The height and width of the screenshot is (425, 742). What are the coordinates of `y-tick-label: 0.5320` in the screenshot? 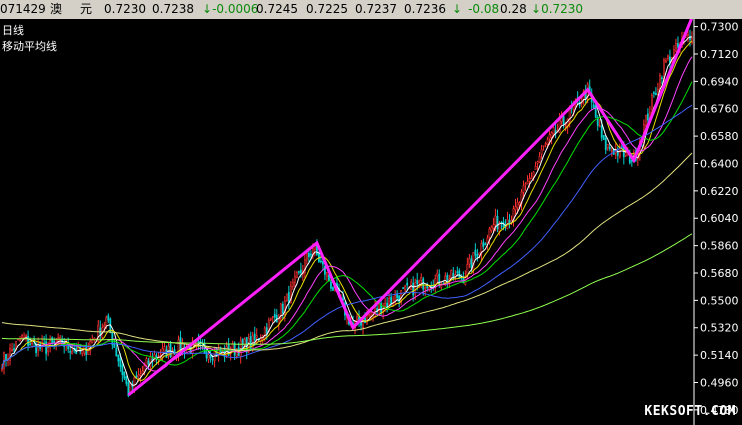 It's located at (719, 328).